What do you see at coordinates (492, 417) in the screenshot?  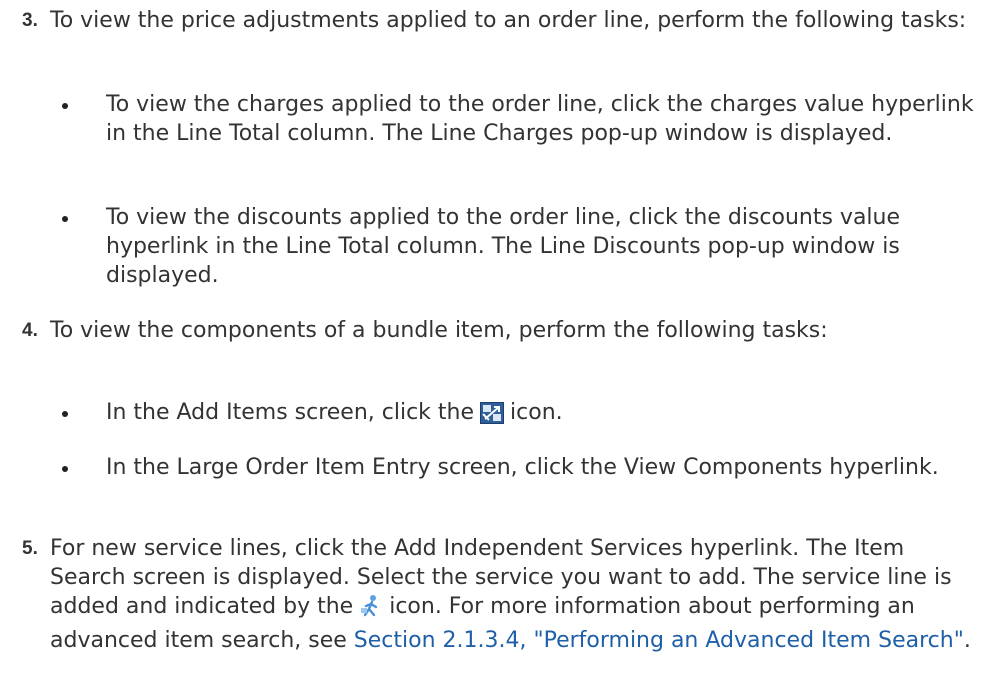 I see `bundle-components-icon` at bounding box center [492, 417].